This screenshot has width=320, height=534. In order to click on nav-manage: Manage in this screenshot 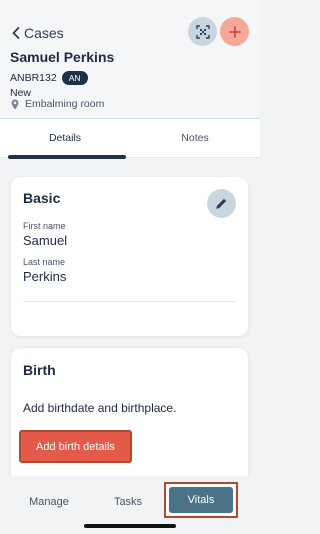, I will do `click(49, 501)`.